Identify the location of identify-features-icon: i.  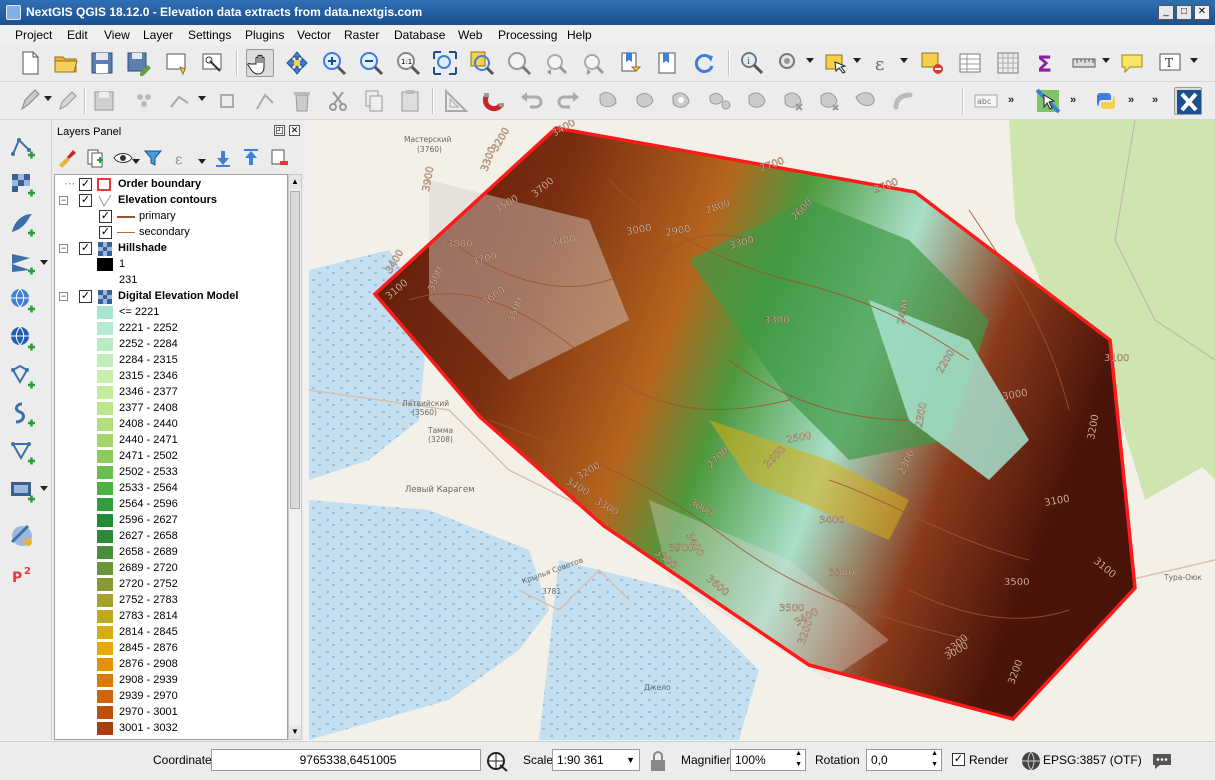
(752, 63).